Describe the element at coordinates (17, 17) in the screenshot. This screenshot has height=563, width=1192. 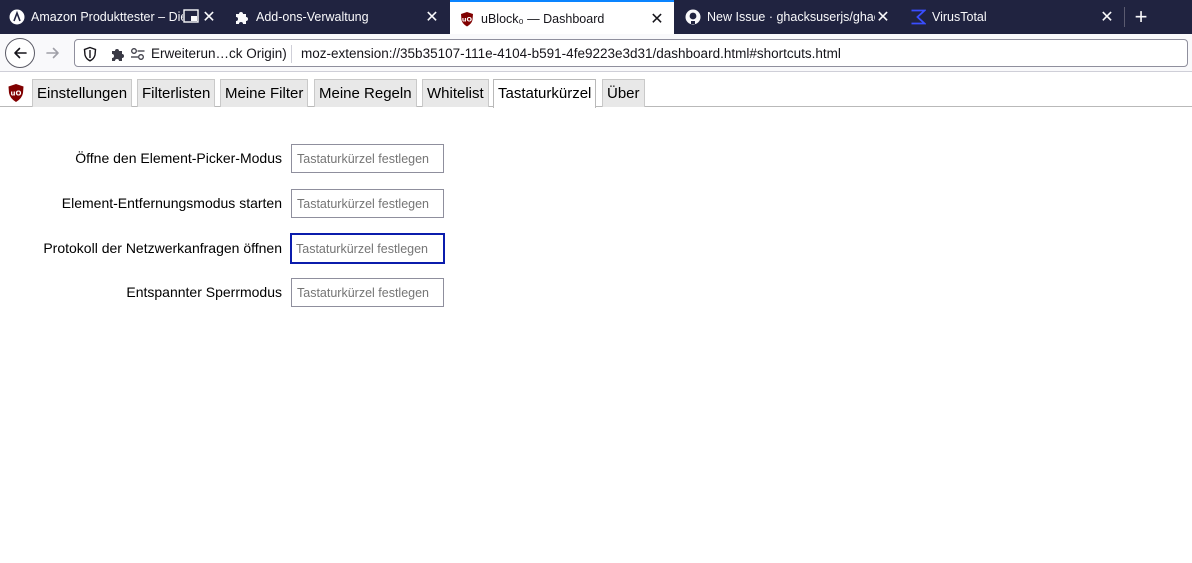
I see `amazon-tester-icon` at that location.